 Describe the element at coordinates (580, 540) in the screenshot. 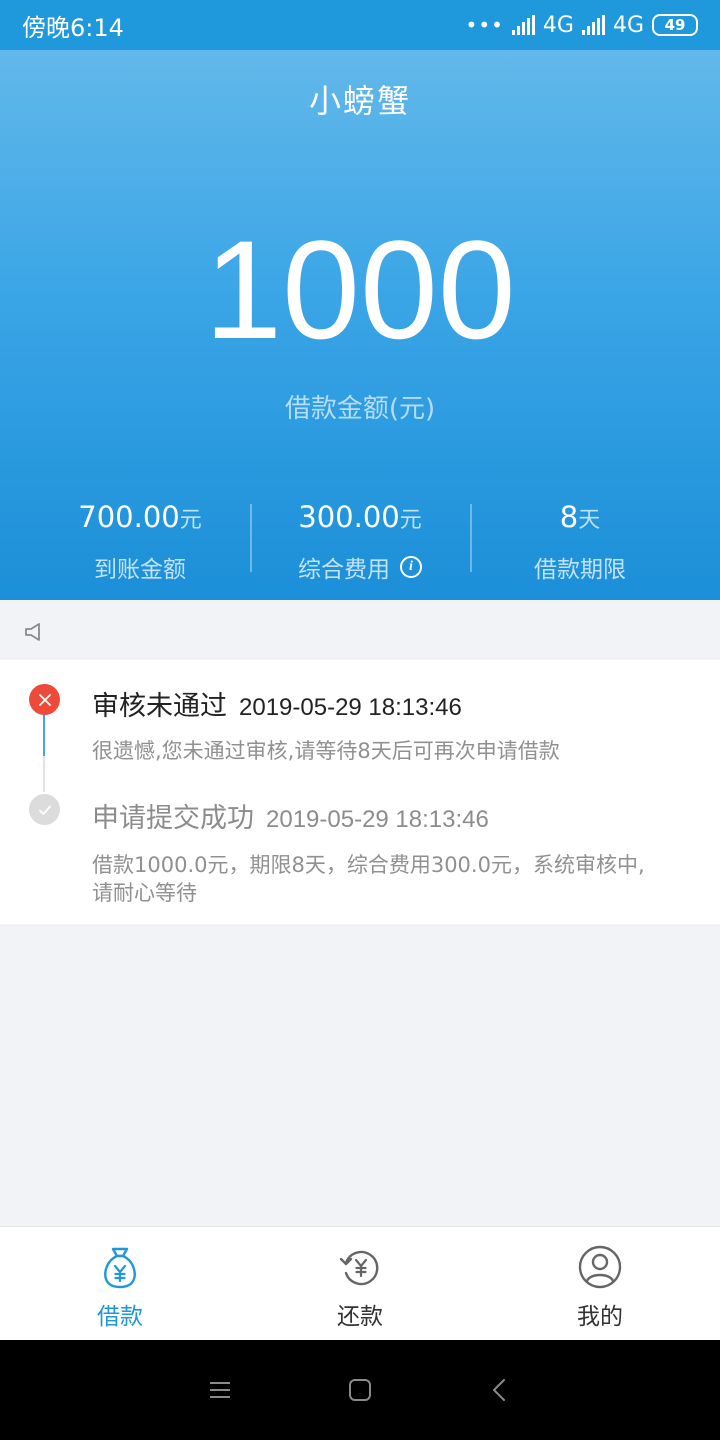

I see `stat-loan-term: 8天 借款期限` at that location.